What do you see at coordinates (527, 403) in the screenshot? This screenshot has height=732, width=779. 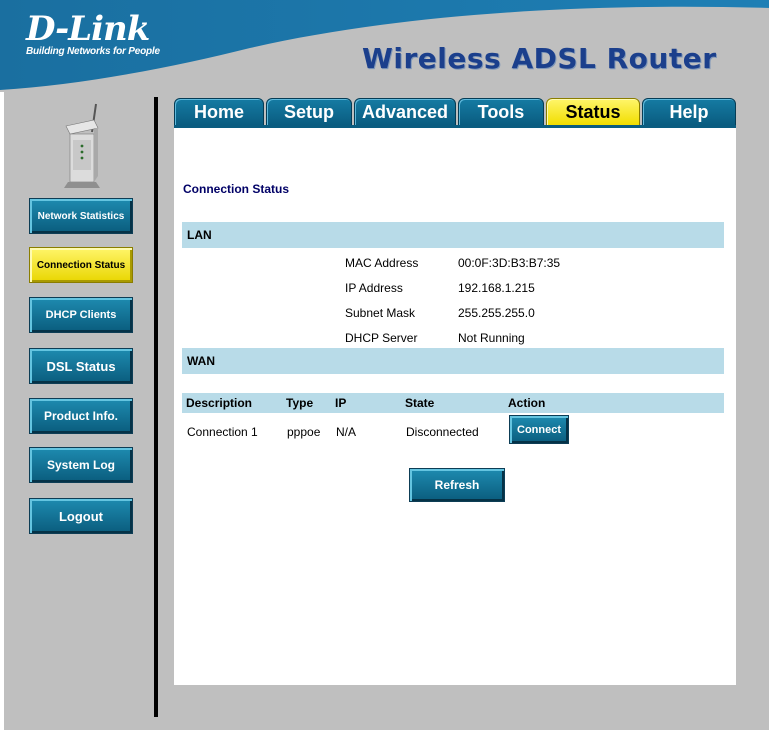 I see `col-action: Action` at bounding box center [527, 403].